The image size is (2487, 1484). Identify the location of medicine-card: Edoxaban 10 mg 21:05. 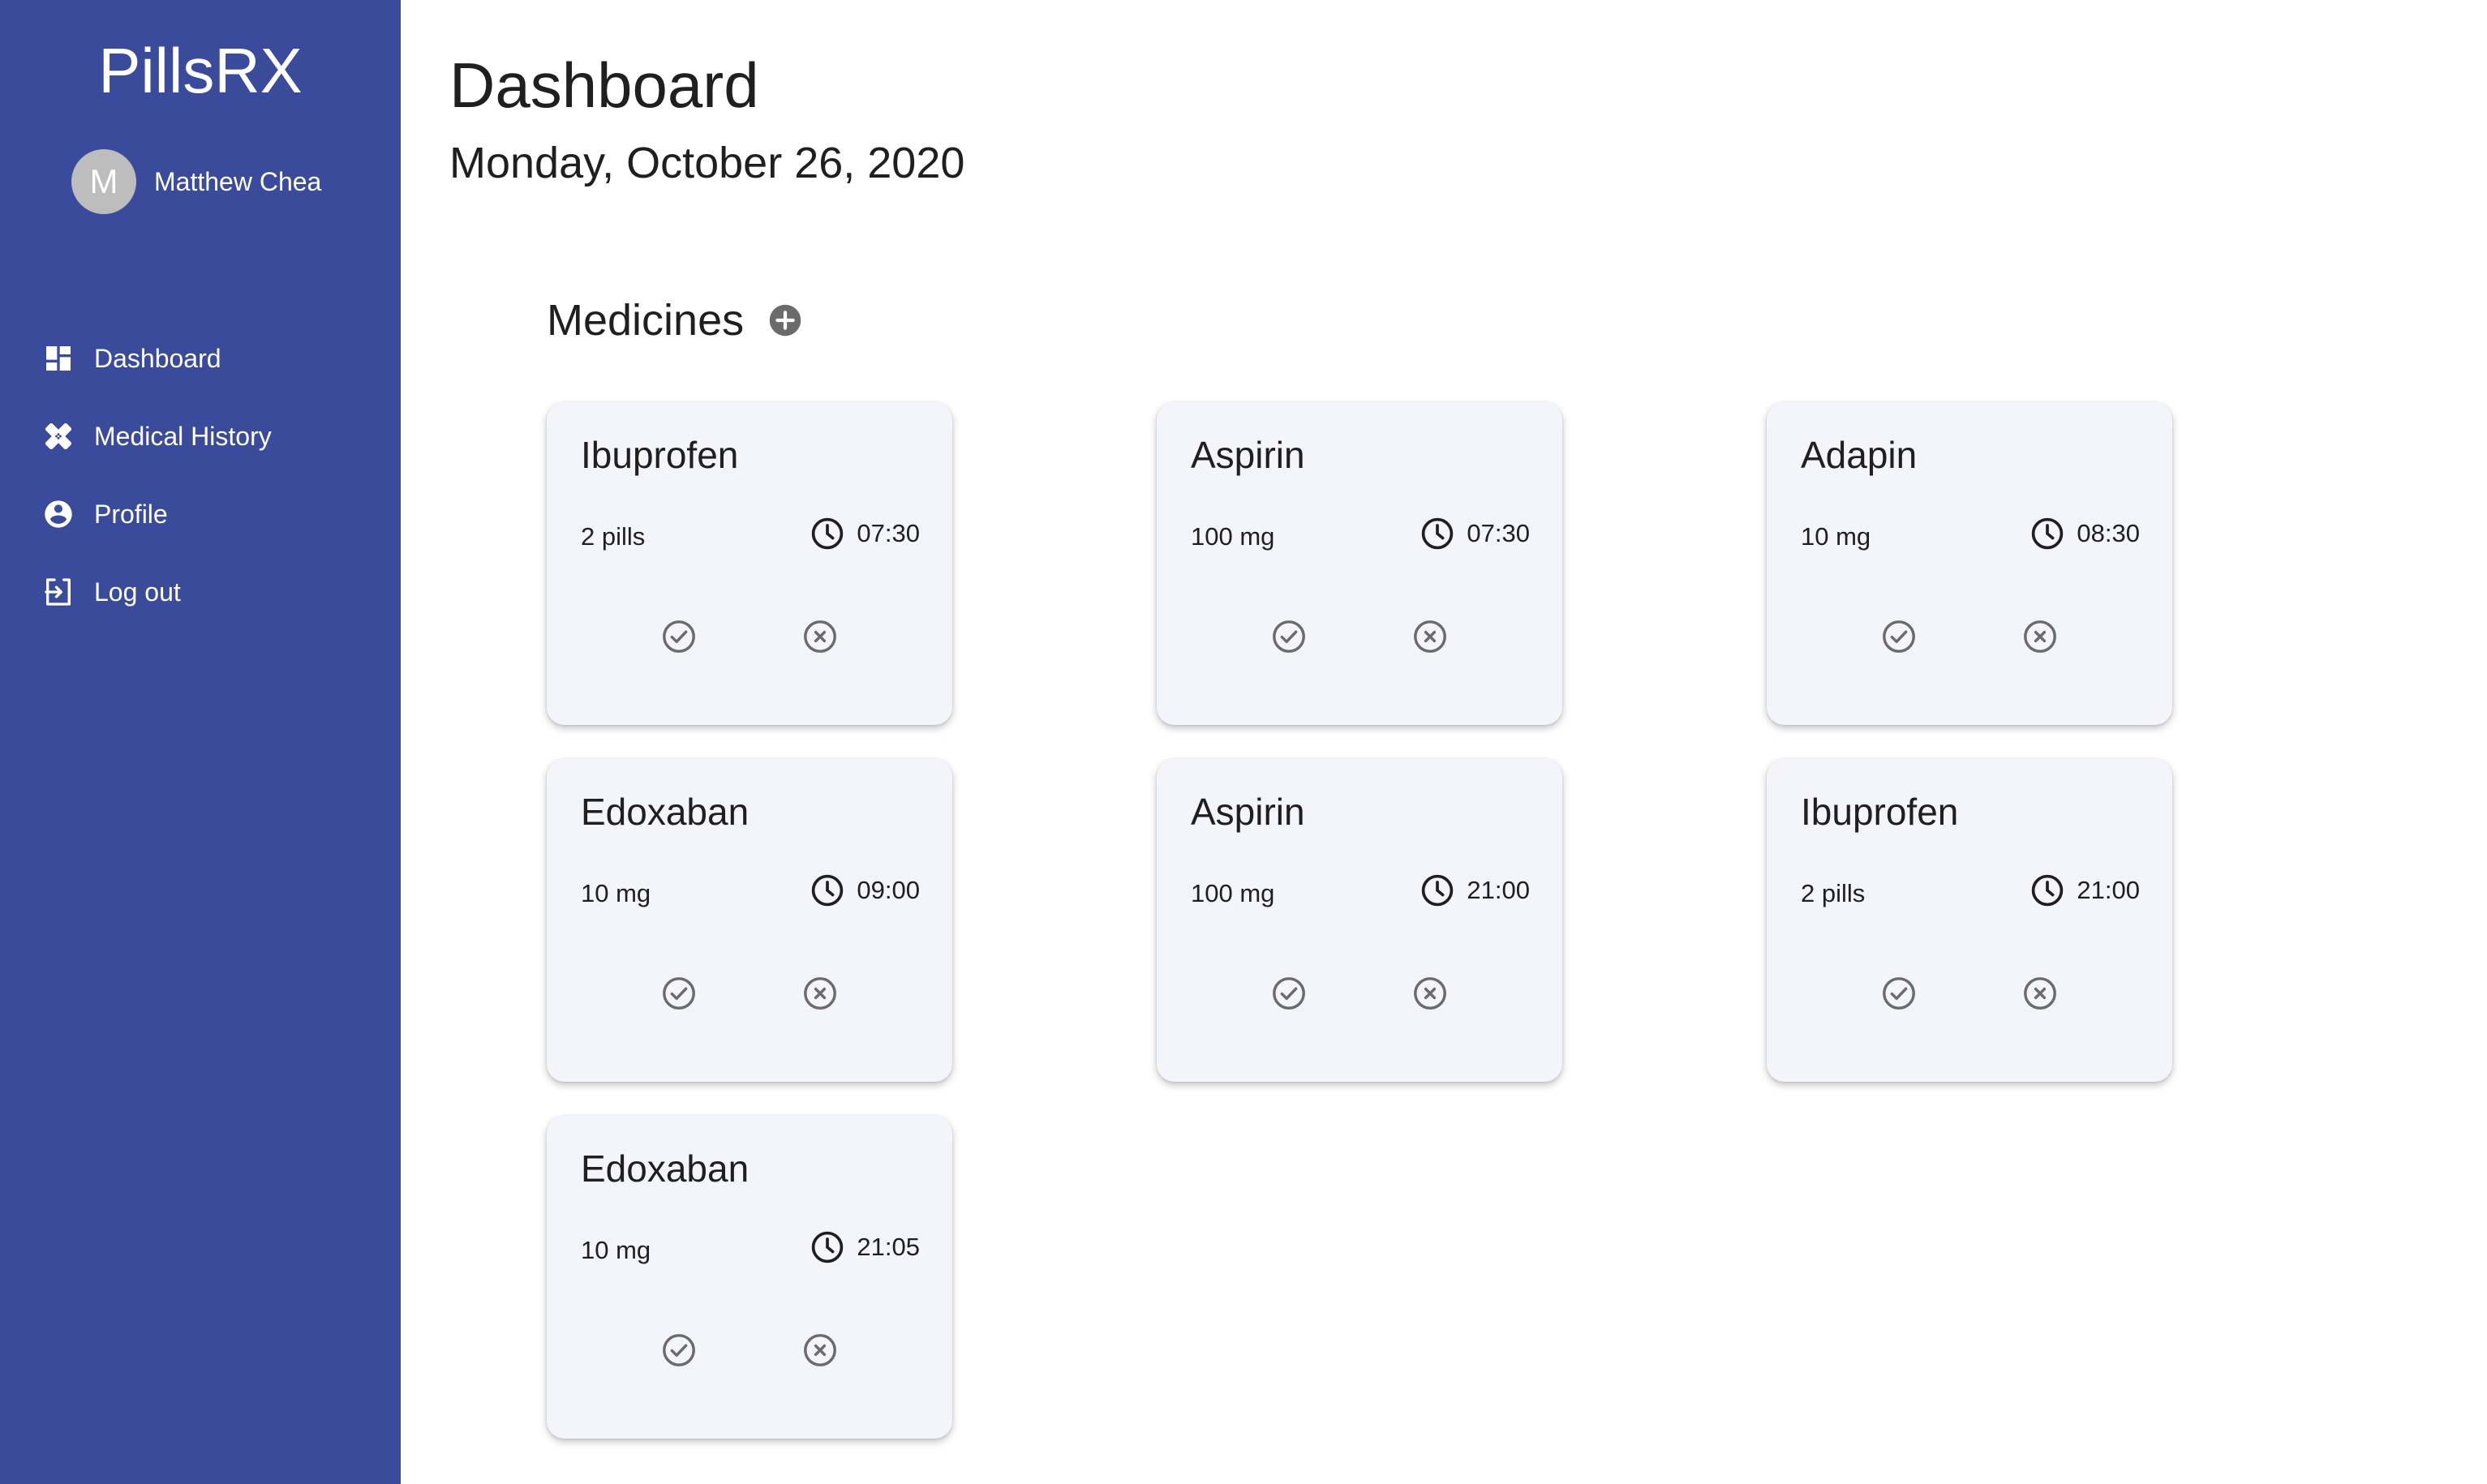
(750, 1277).